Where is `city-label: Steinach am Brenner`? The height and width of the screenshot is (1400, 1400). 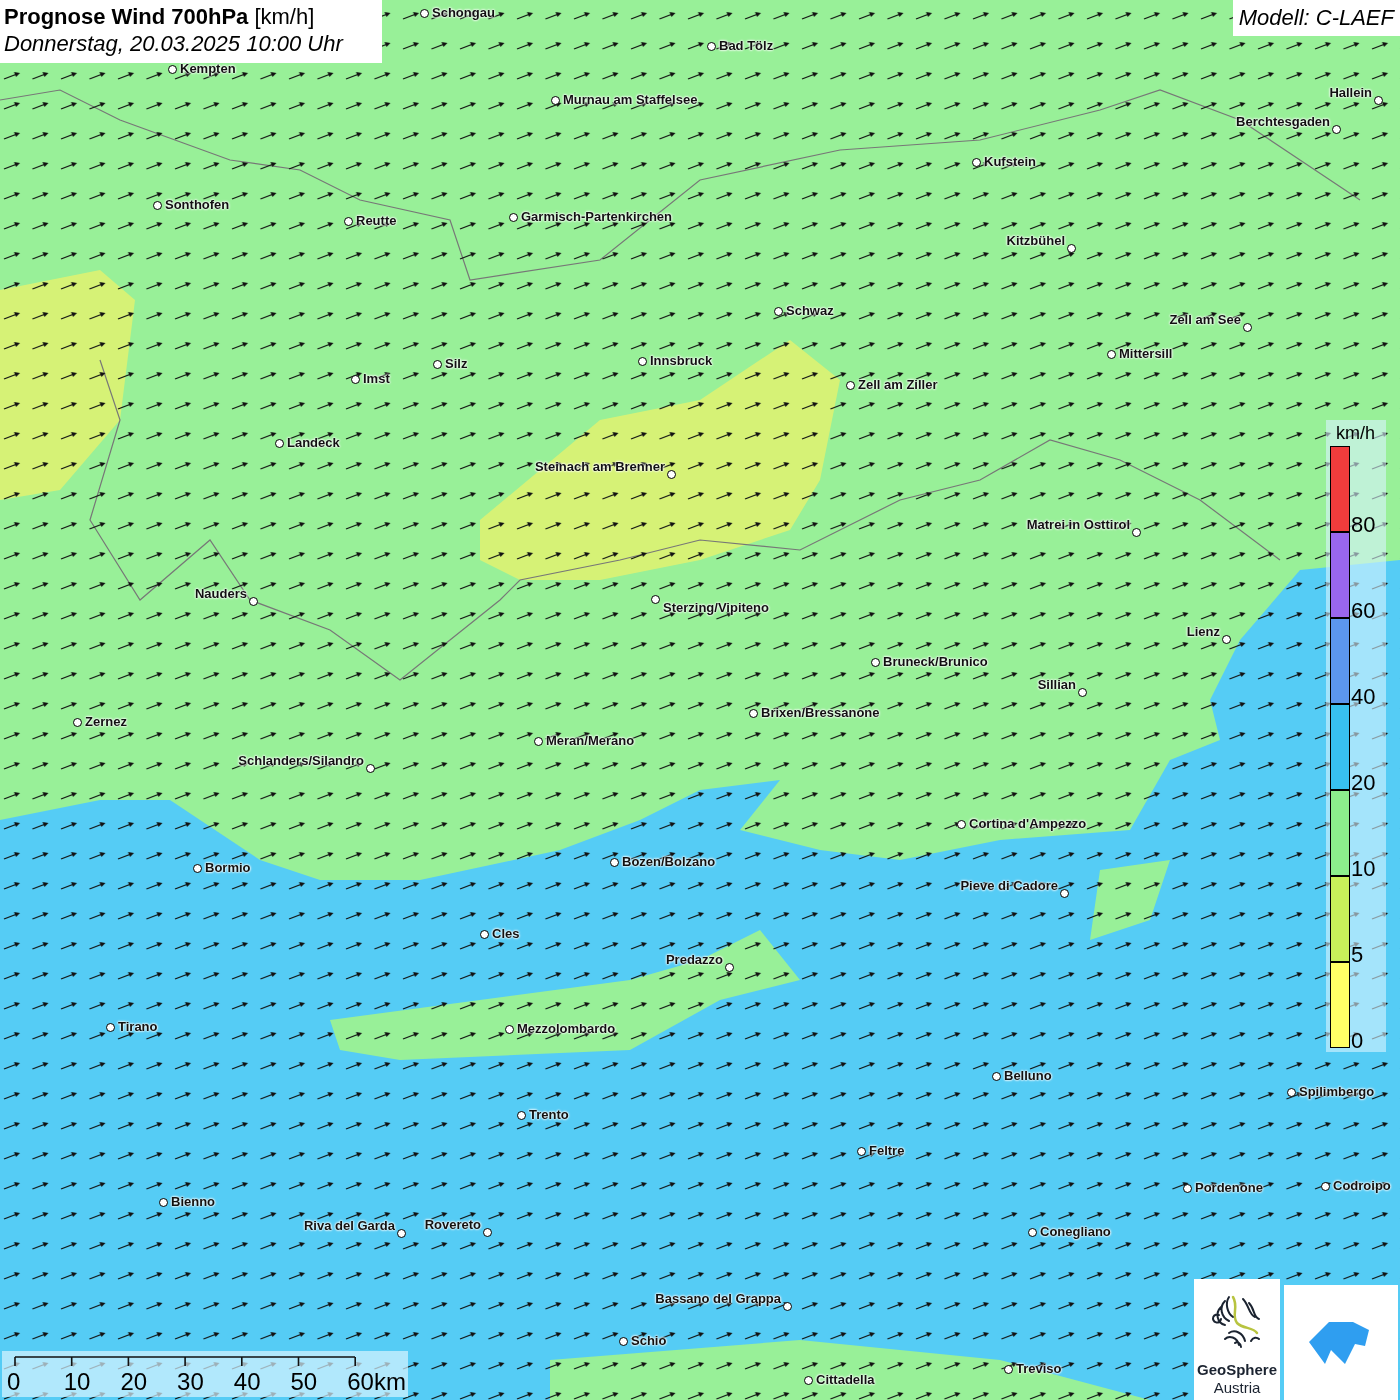 city-label: Steinach am Brenner is located at coordinates (599, 466).